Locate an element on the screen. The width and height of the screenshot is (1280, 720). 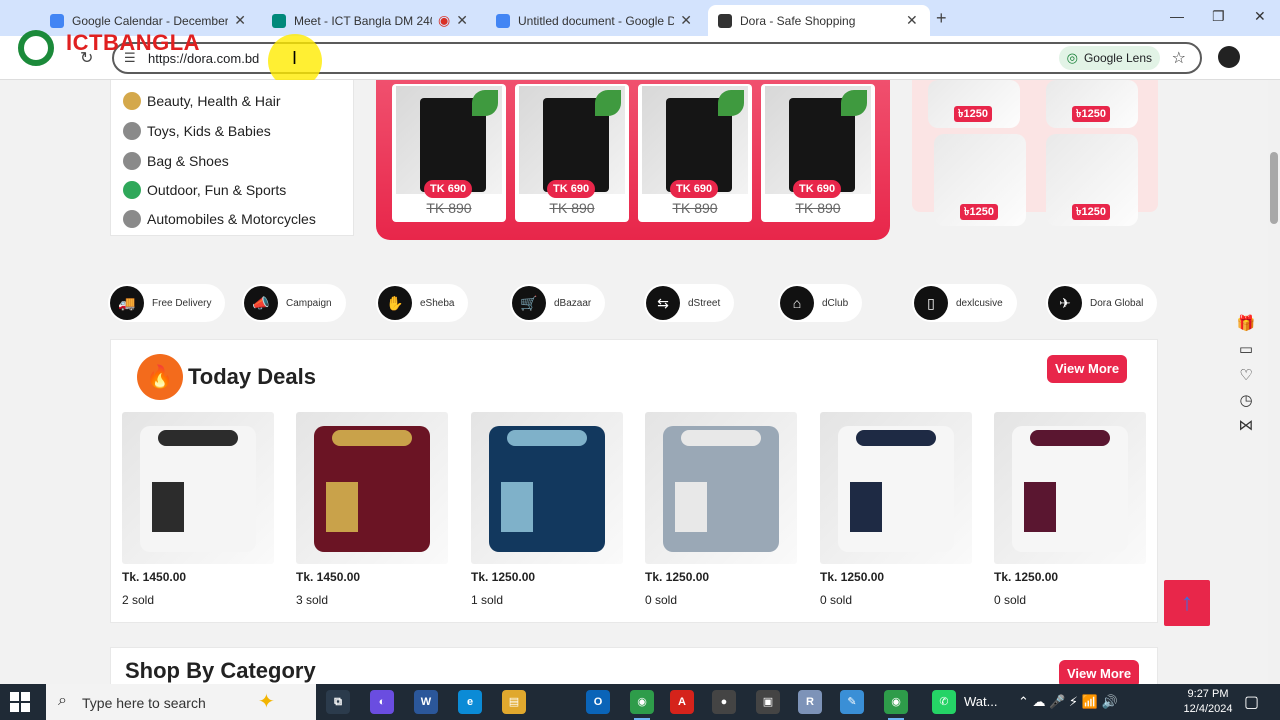
google-lens-button: ◎ Google Lens is located at coordinates (1109, 58).